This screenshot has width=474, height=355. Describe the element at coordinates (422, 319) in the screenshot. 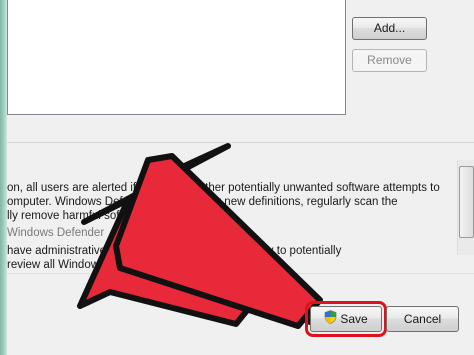

I see `cancel-button: Cancel` at that location.